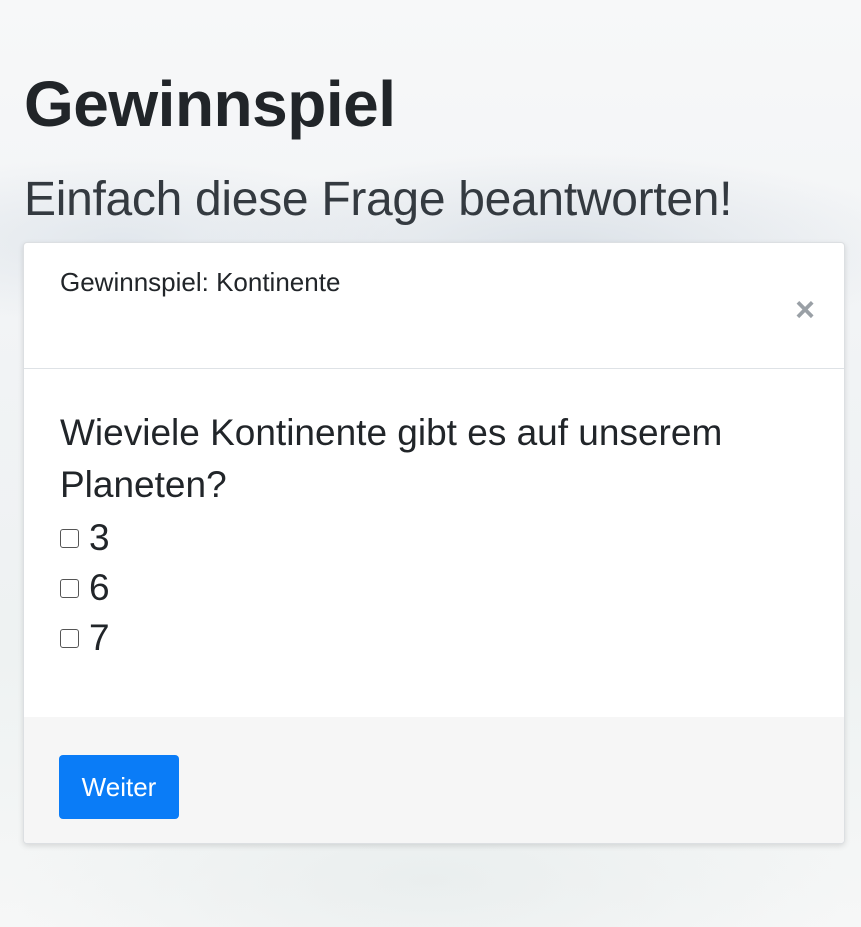  I want to click on answer-option-3: 3, so click(435, 538).